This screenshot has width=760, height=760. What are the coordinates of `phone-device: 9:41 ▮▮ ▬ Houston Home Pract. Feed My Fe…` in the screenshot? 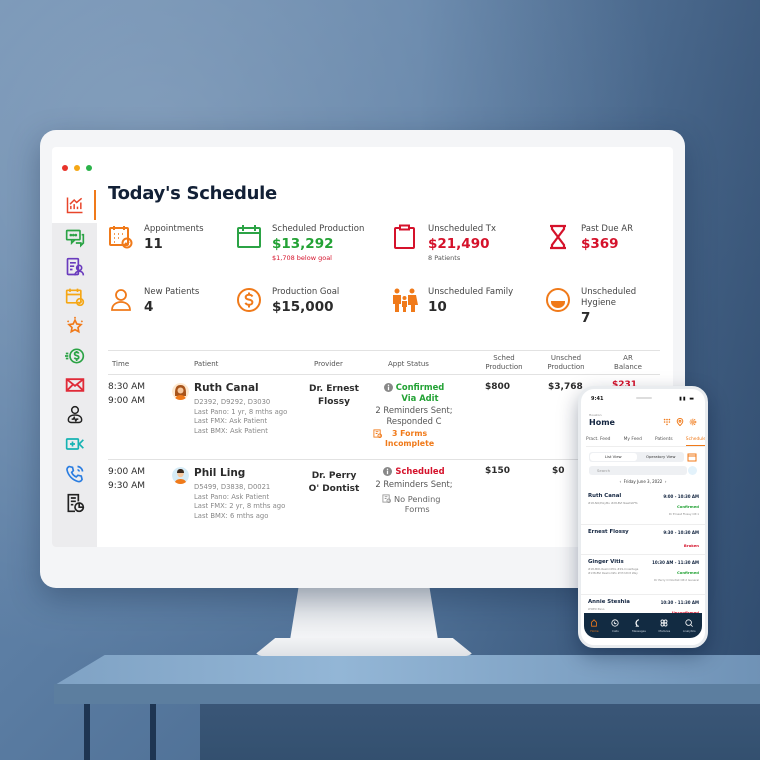 It's located at (643, 517).